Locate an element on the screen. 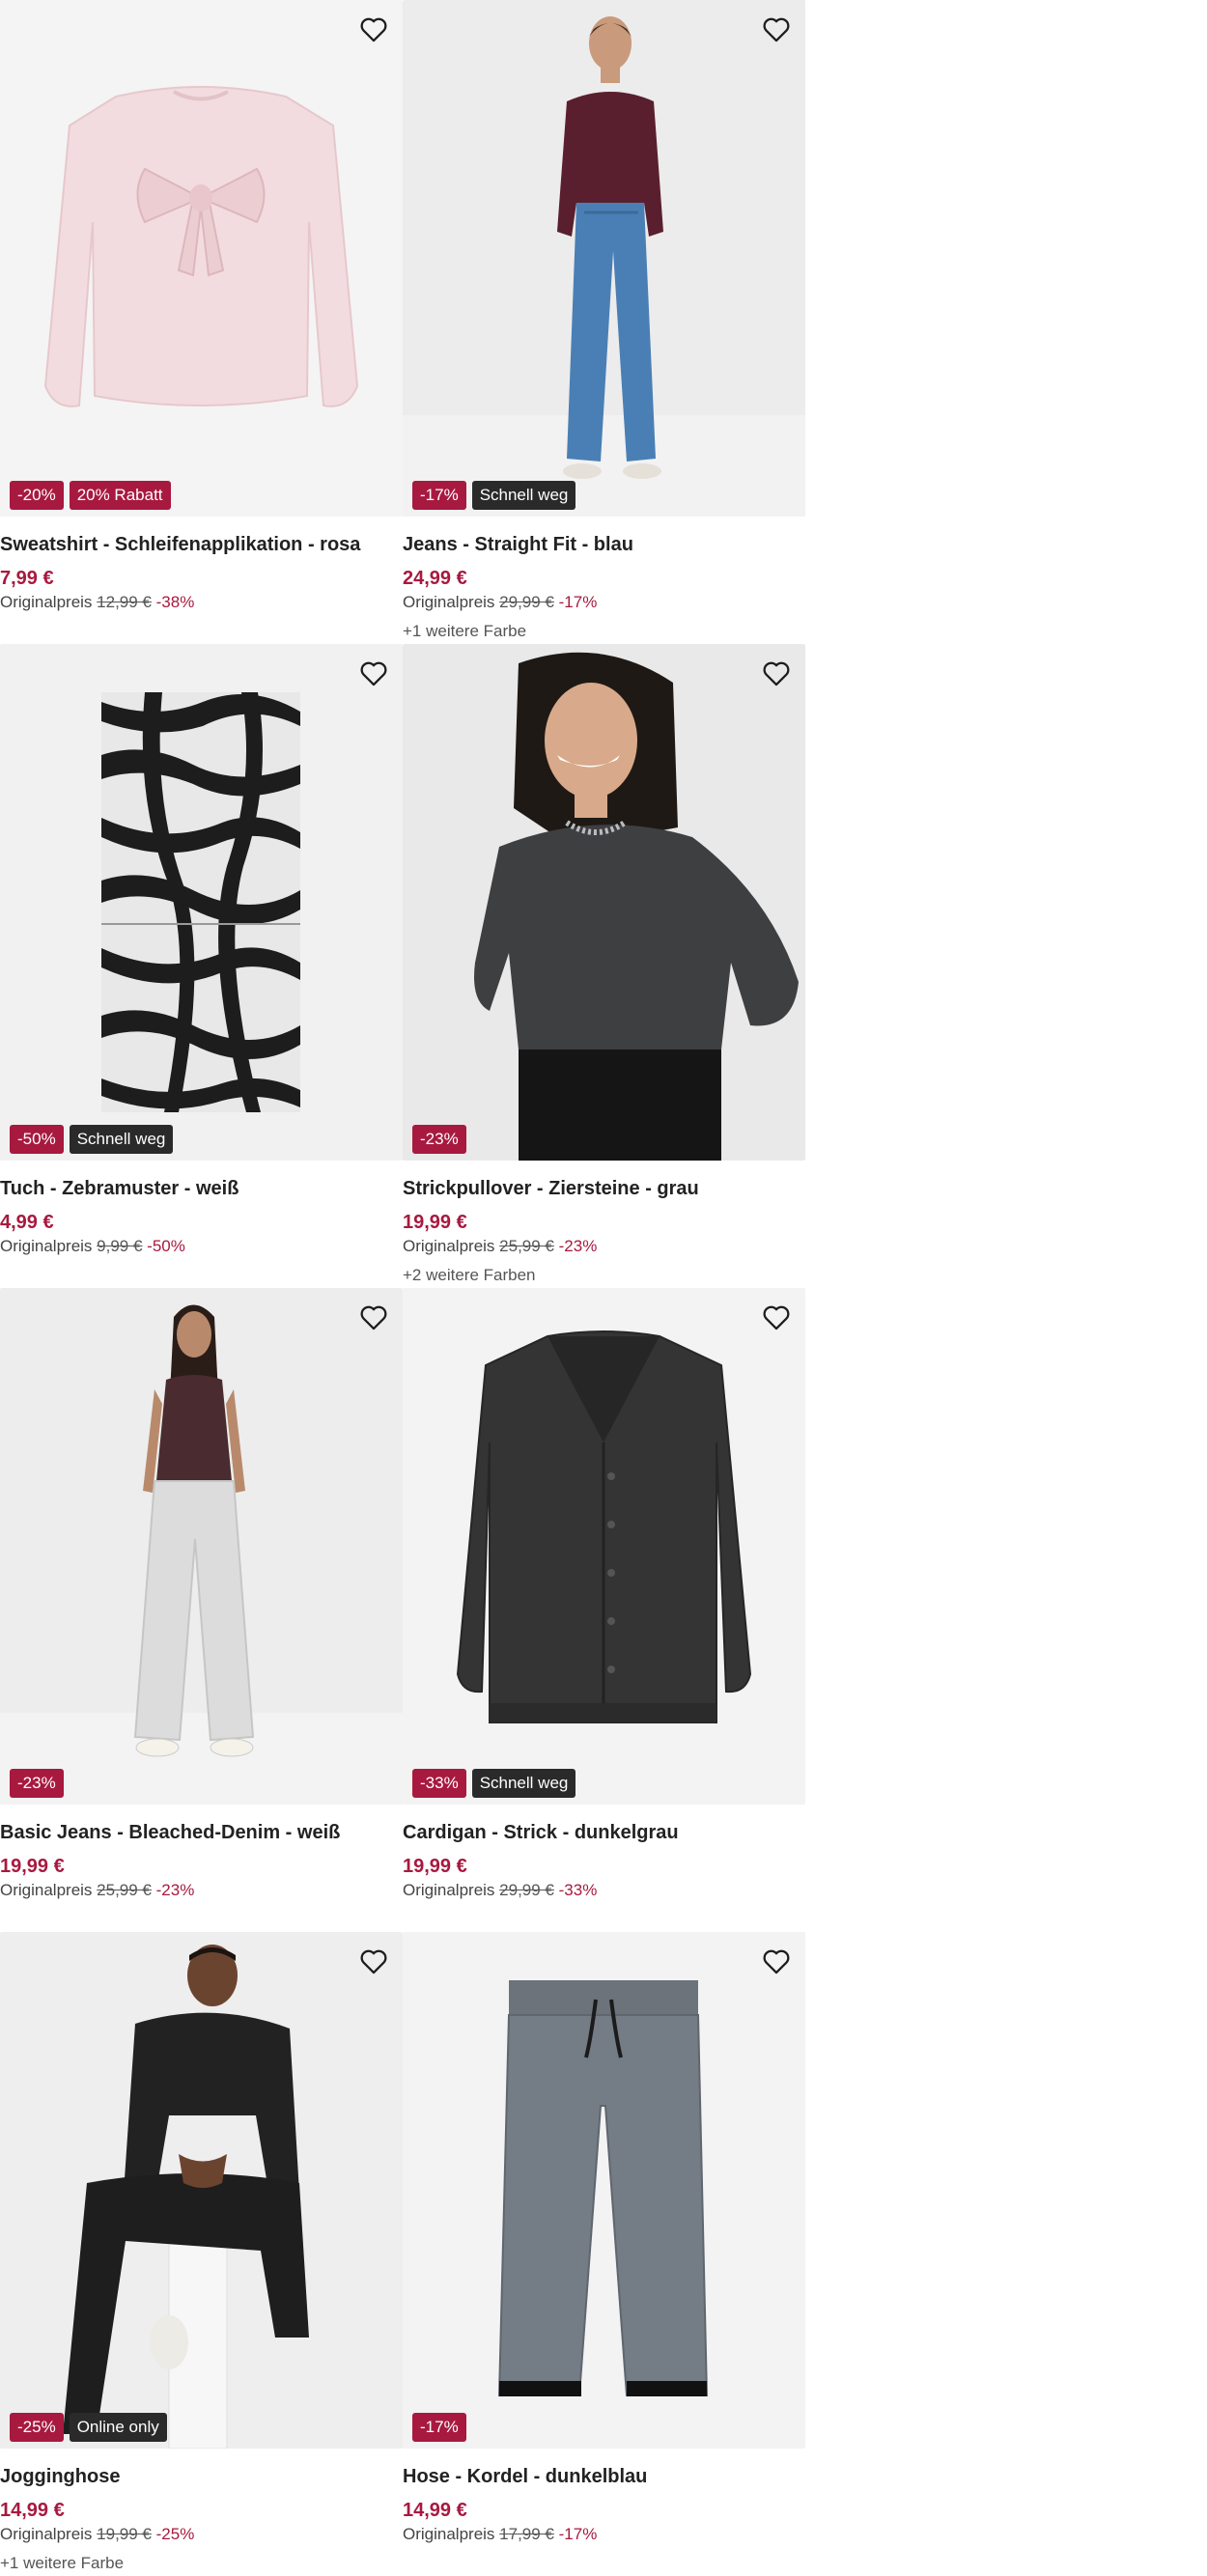 The width and height of the screenshot is (1207, 2576). jogging-pants-model-image is located at coordinates (202, 2191).